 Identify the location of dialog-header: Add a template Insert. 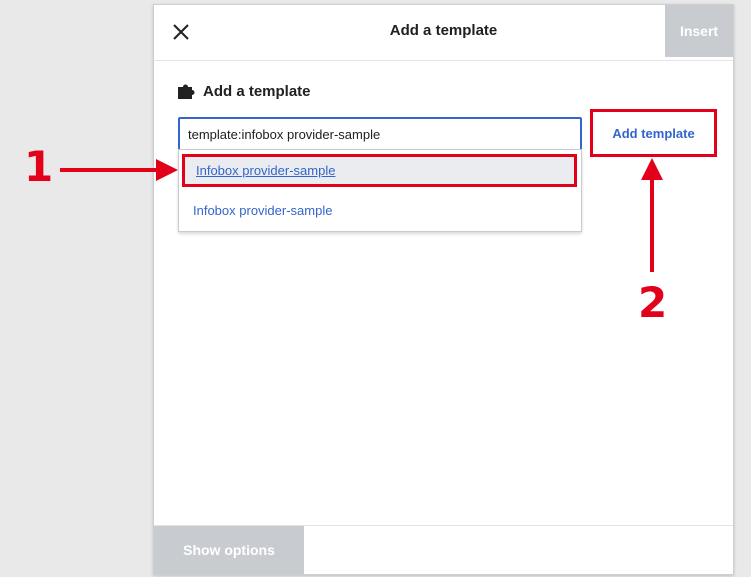
(443, 33).